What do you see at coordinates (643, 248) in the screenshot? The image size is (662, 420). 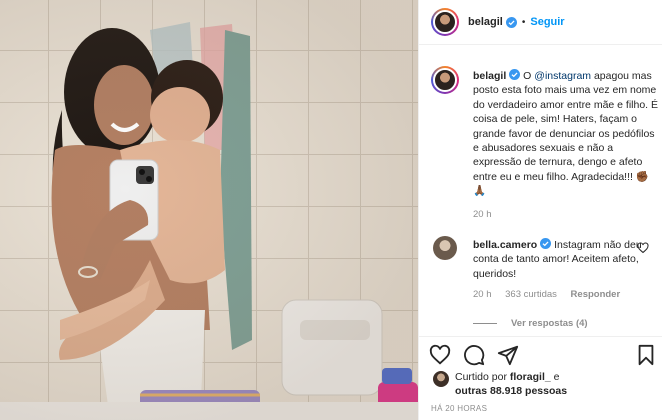 I see `comment-like-heart-icon` at bounding box center [643, 248].